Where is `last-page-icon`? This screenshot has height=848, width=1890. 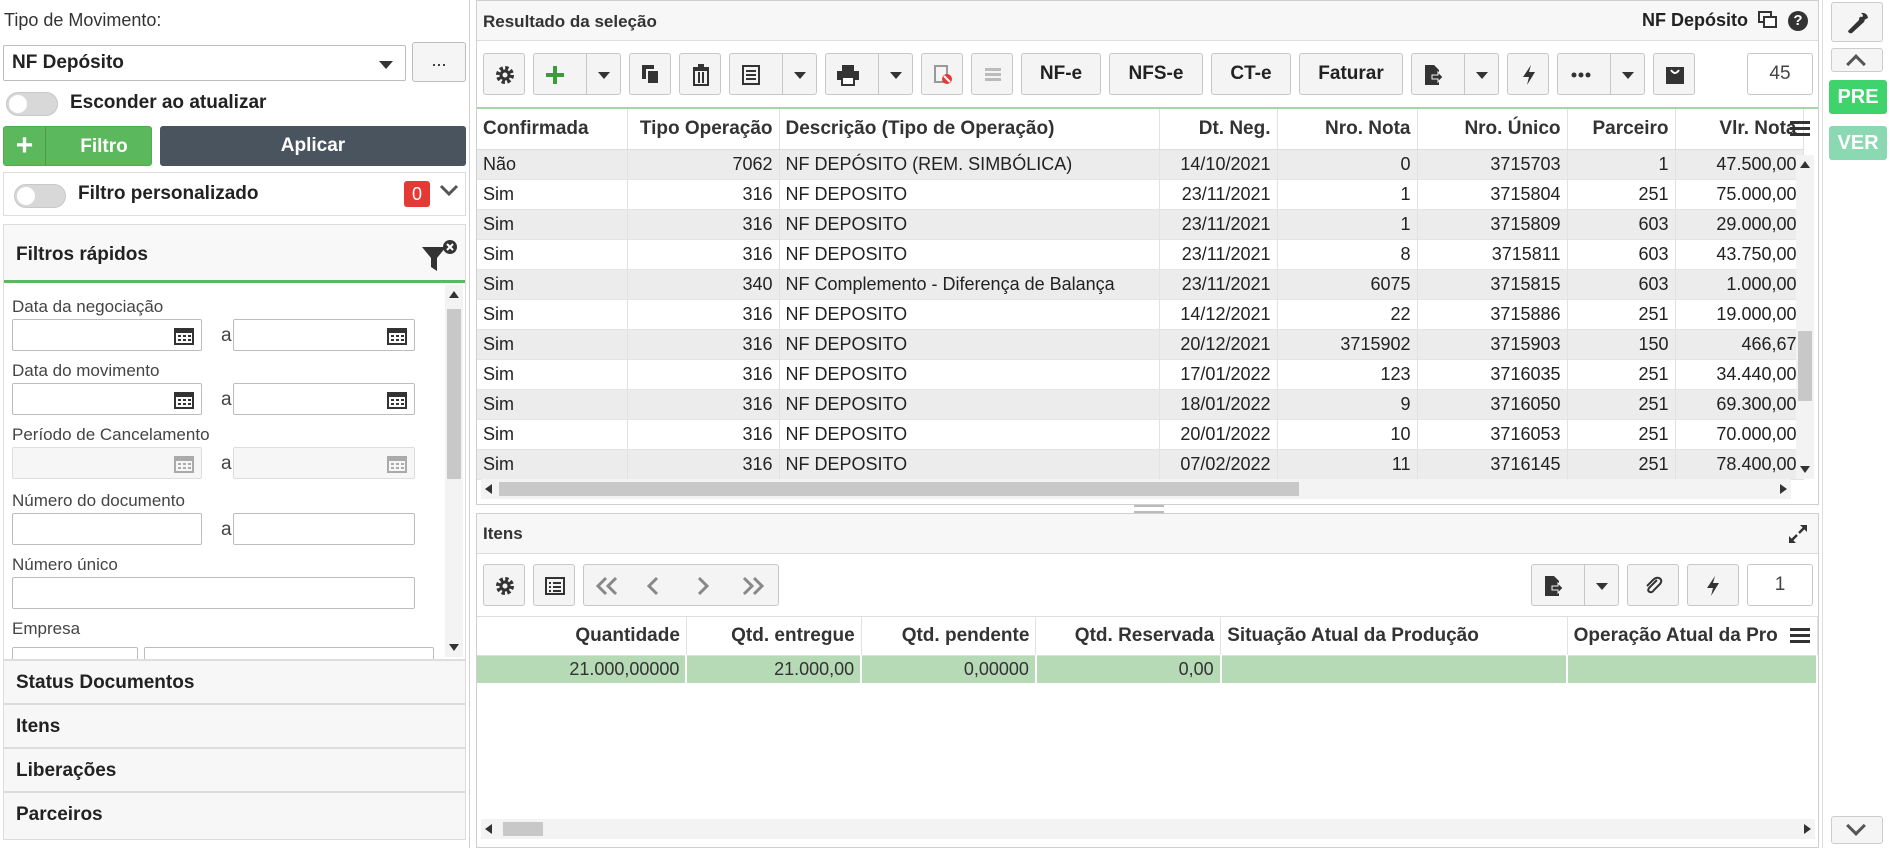
last-page-icon is located at coordinates (753, 586).